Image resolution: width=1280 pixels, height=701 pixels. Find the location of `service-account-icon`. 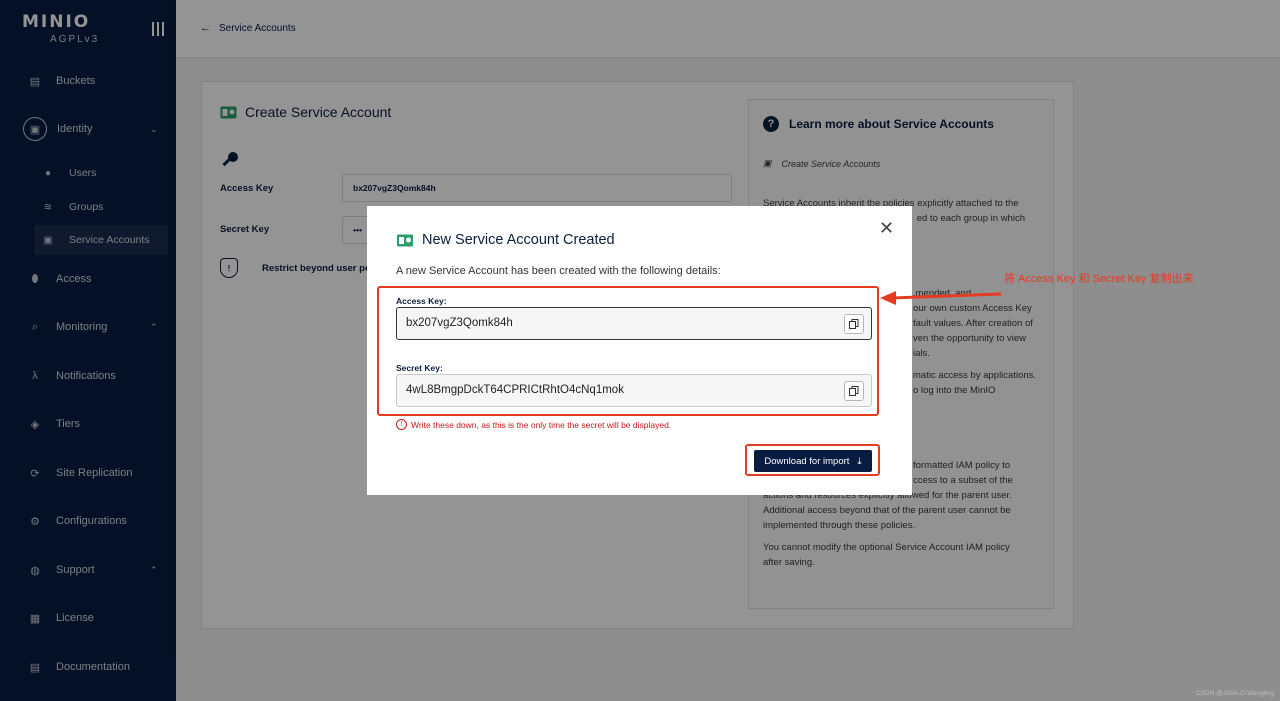

service-account-icon is located at coordinates (405, 240).